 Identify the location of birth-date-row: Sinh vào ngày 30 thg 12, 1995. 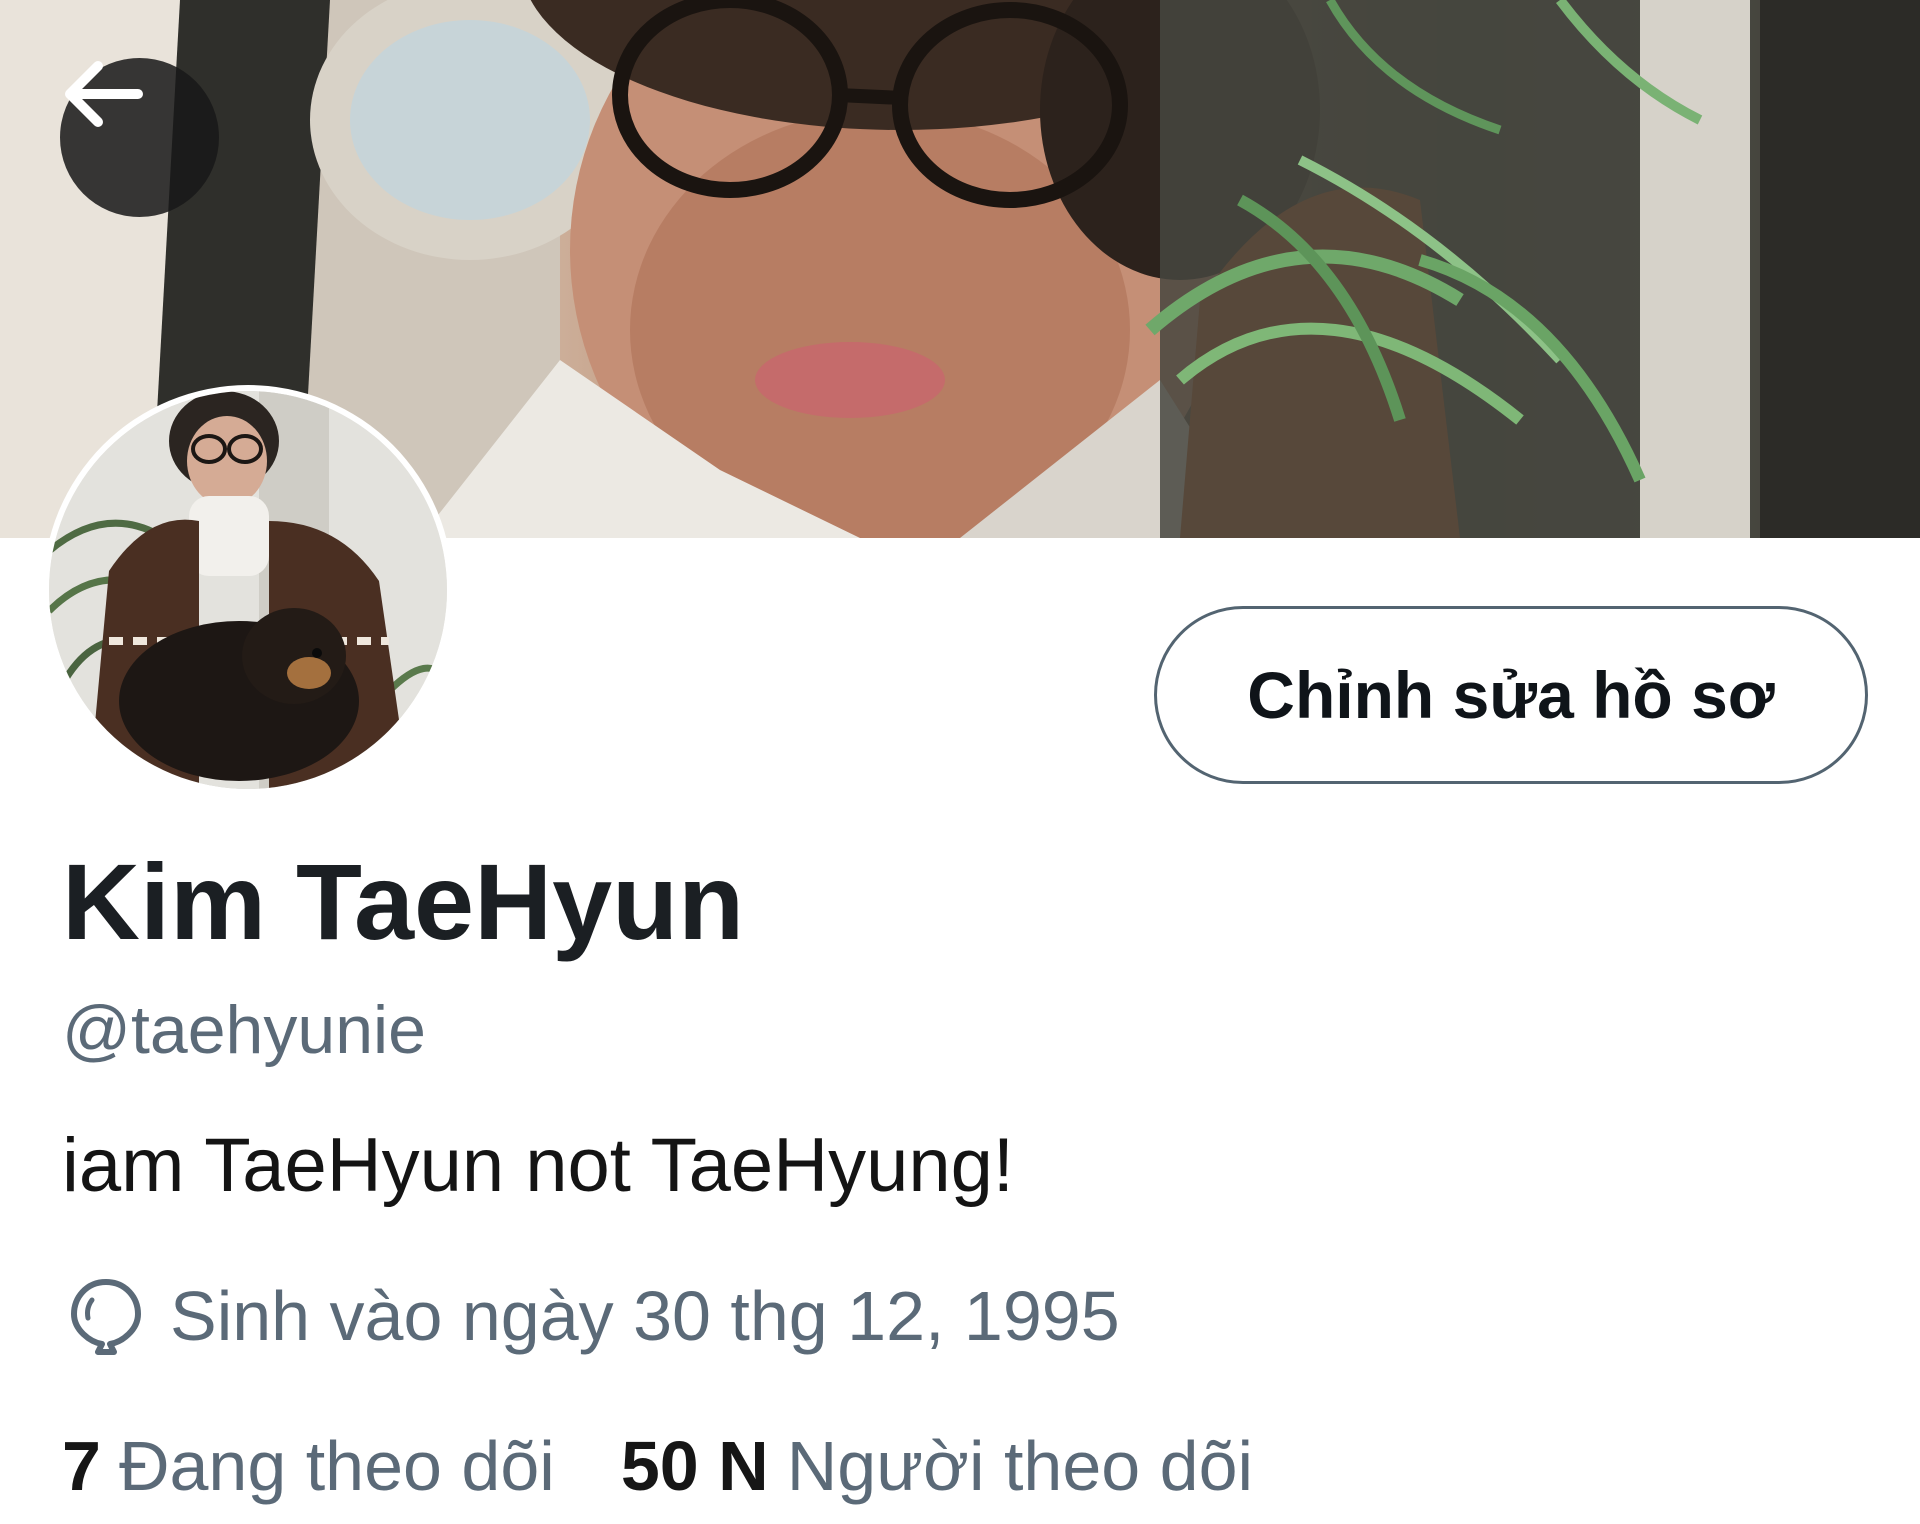
(591, 1316).